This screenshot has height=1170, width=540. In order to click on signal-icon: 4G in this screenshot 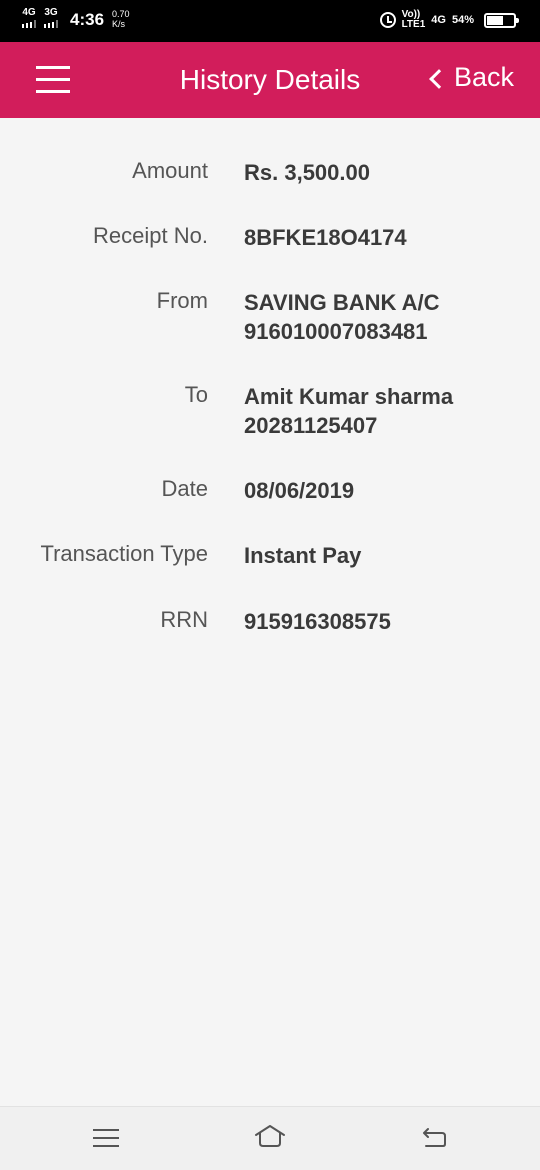, I will do `click(29, 18)`.